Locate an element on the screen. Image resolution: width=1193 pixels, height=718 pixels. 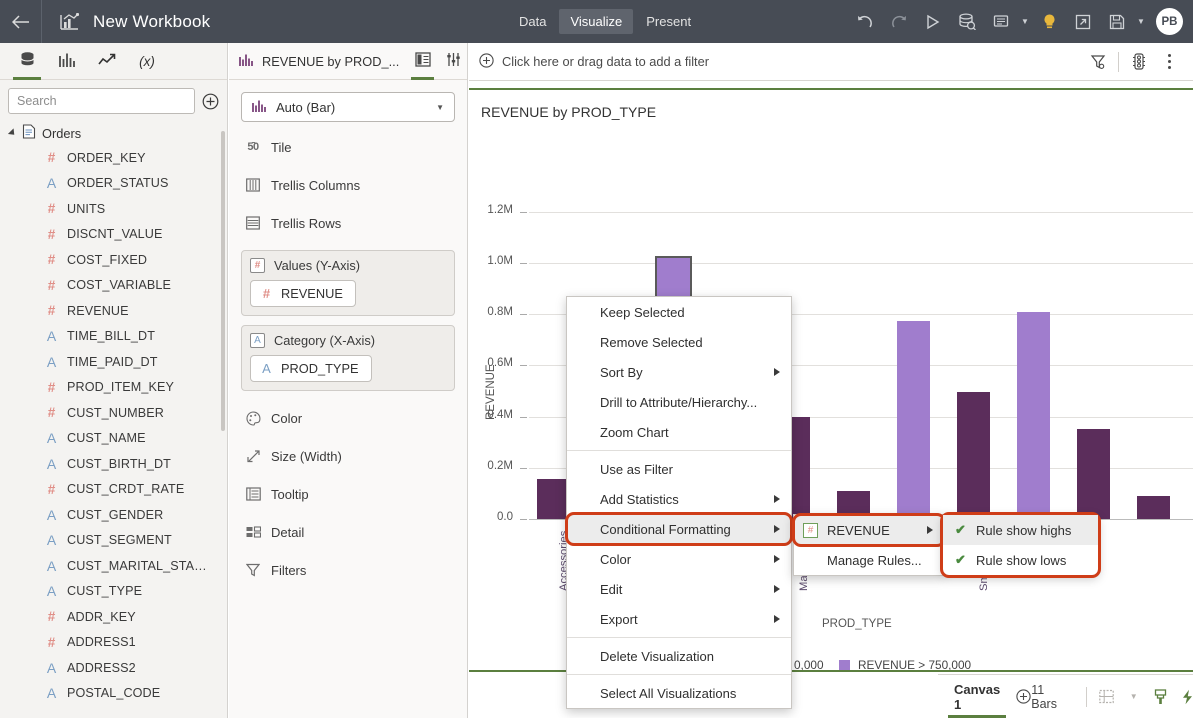
menu-item: Edit is located at coordinates (679, 589).